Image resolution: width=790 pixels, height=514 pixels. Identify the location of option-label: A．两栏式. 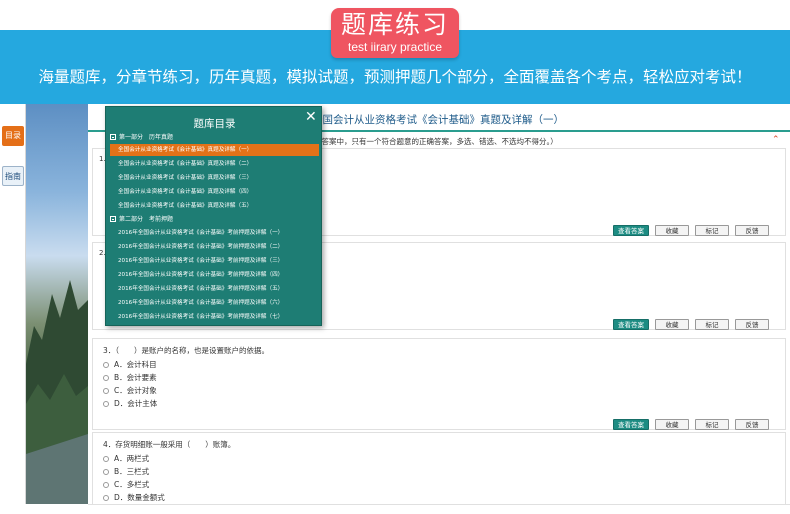
(132, 458).